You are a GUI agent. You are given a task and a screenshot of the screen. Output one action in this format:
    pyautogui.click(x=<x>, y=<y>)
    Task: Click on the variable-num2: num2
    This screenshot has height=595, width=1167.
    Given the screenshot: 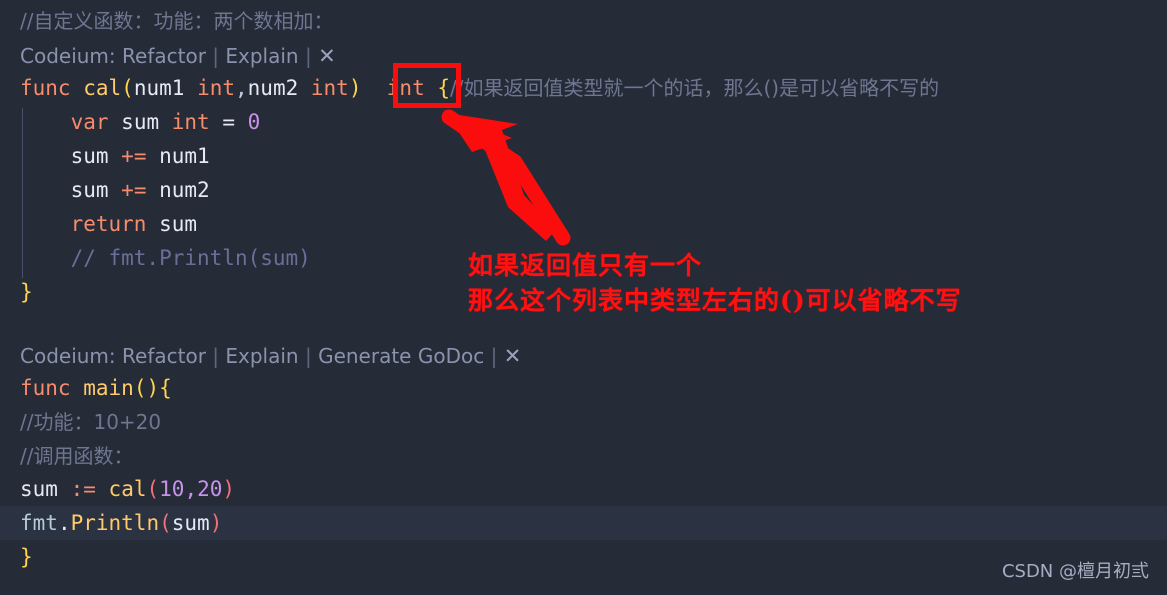 What is the action you would take?
    pyautogui.click(x=184, y=190)
    